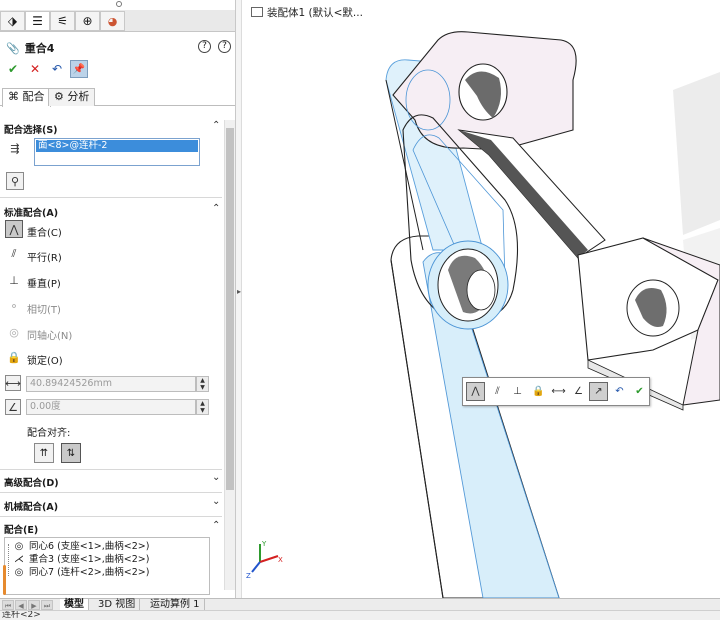  Describe the element at coordinates (8, 605) in the screenshot. I see `first-tab-button: ⏮` at that location.